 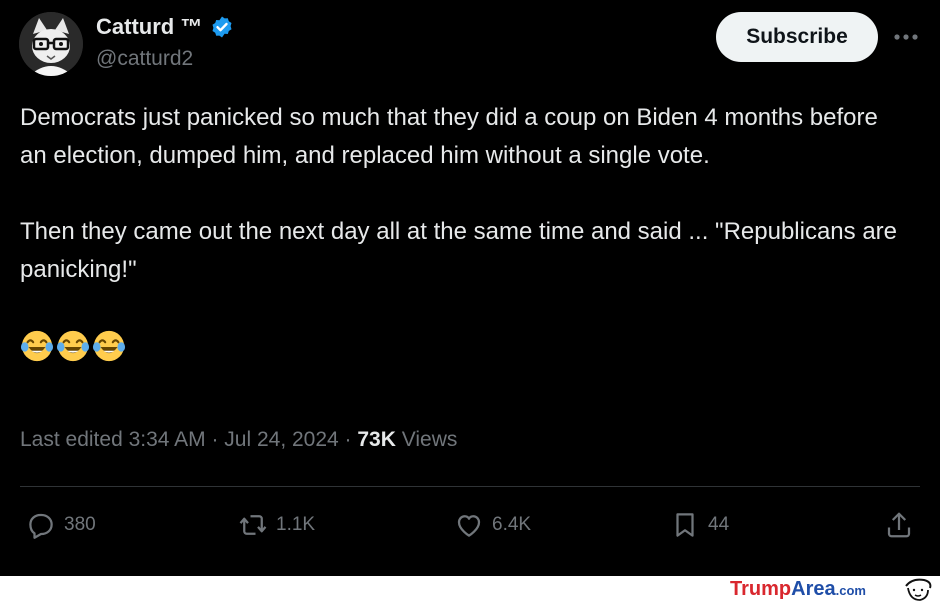 I want to click on reply-button: 380, so click(x=61, y=525).